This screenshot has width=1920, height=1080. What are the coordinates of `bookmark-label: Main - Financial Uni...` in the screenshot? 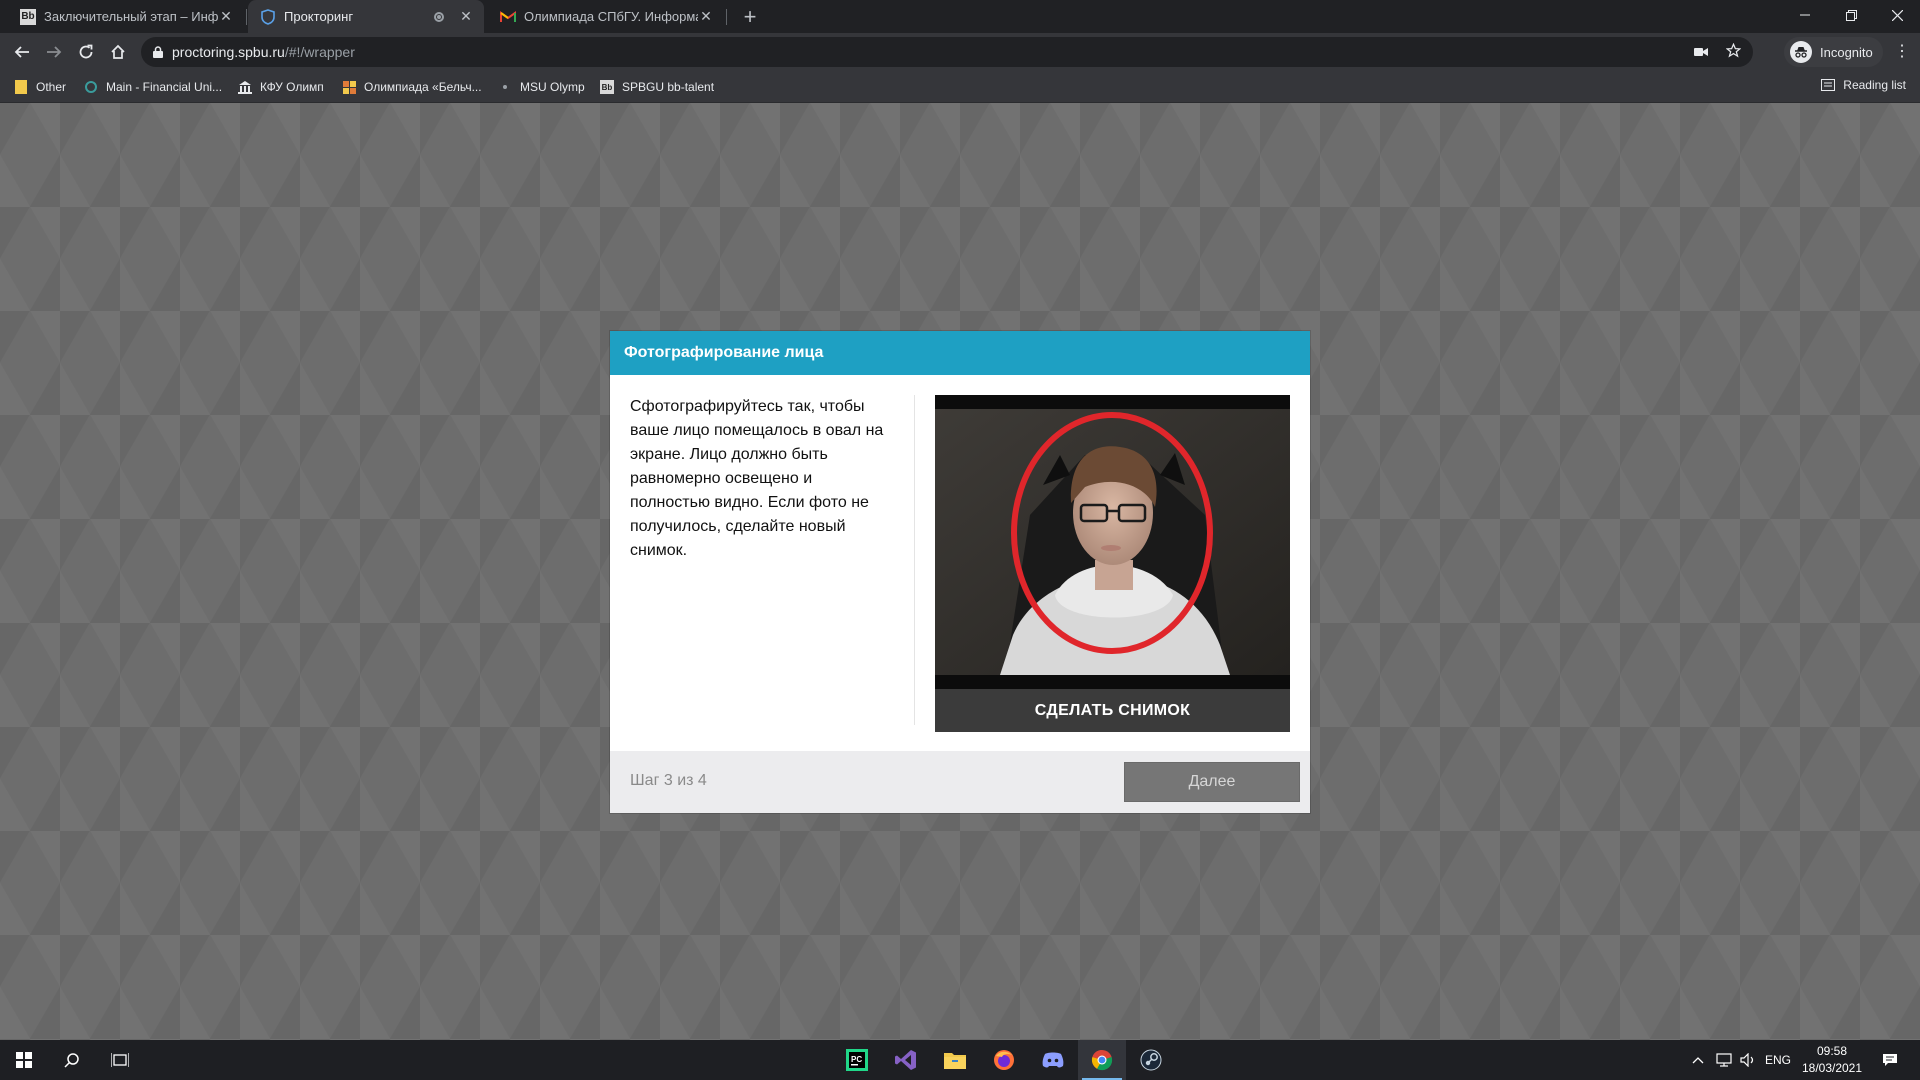 It's located at (164, 87).